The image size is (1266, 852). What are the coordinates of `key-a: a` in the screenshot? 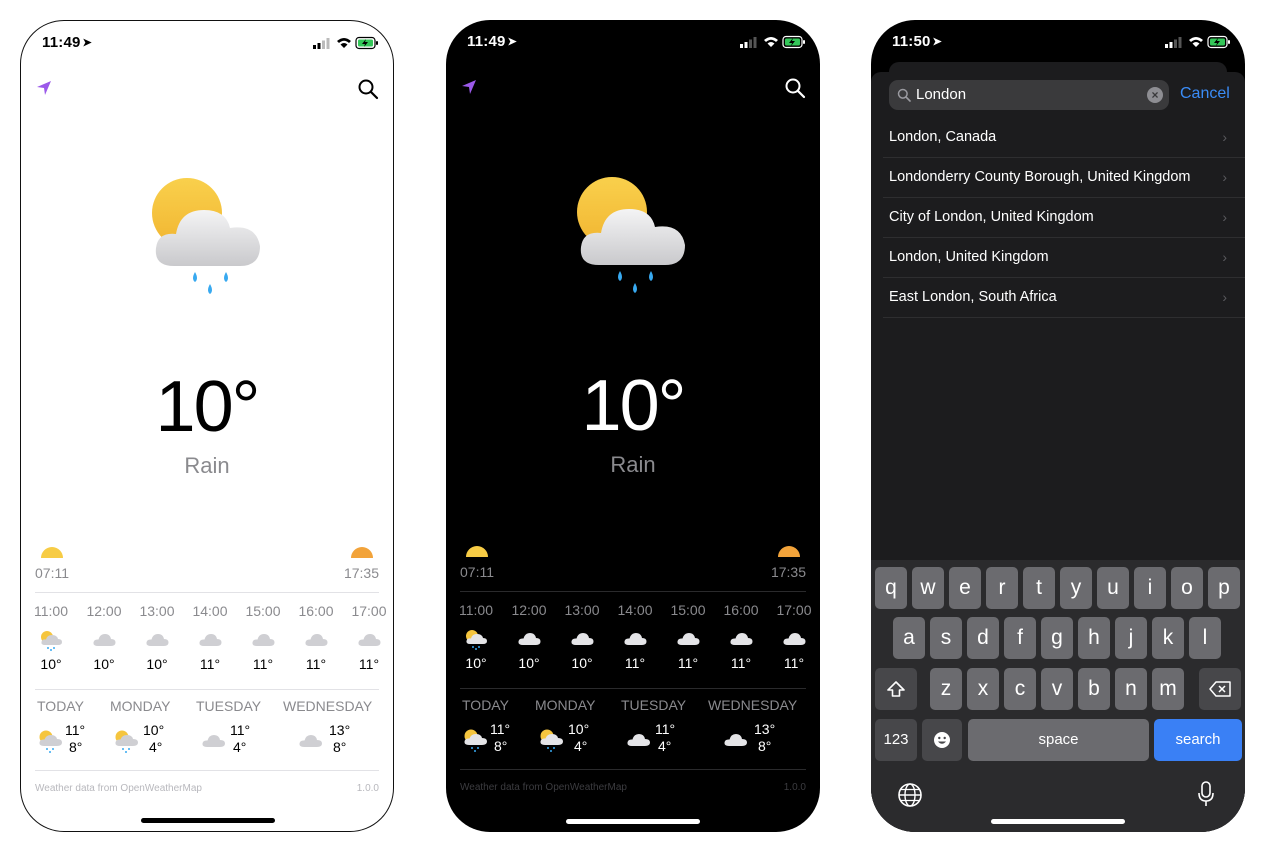 It's located at (909, 638).